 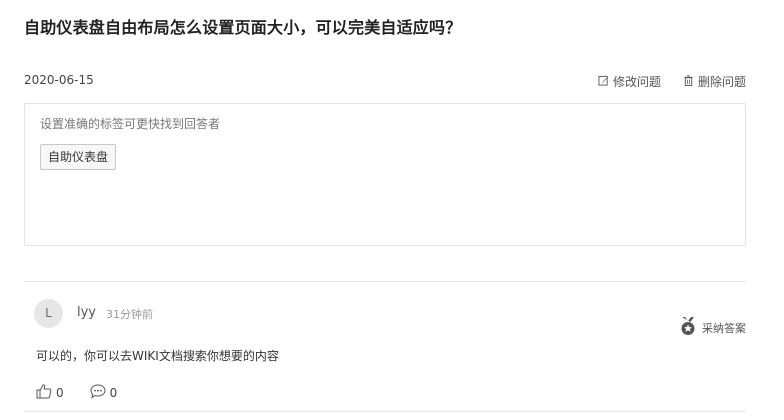 I want to click on accept-answer-button: 采纳答案, so click(x=712, y=327).